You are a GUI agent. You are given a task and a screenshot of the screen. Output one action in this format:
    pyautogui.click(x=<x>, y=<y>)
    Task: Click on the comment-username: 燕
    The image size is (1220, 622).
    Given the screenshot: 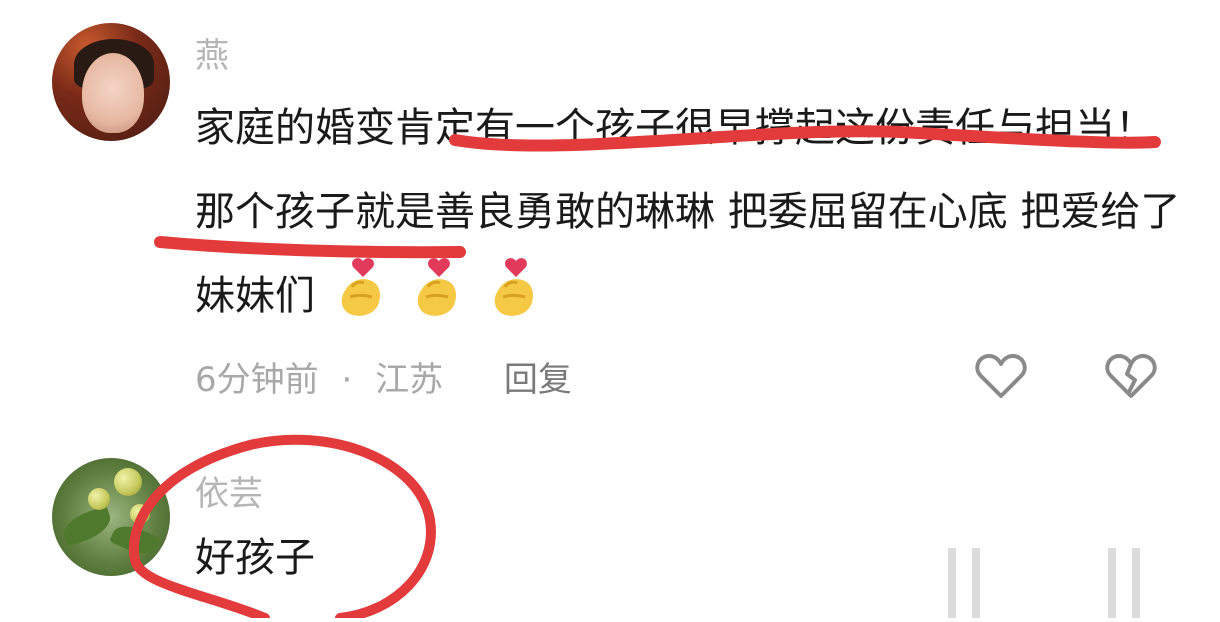 What is the action you would take?
    pyautogui.click(x=212, y=52)
    